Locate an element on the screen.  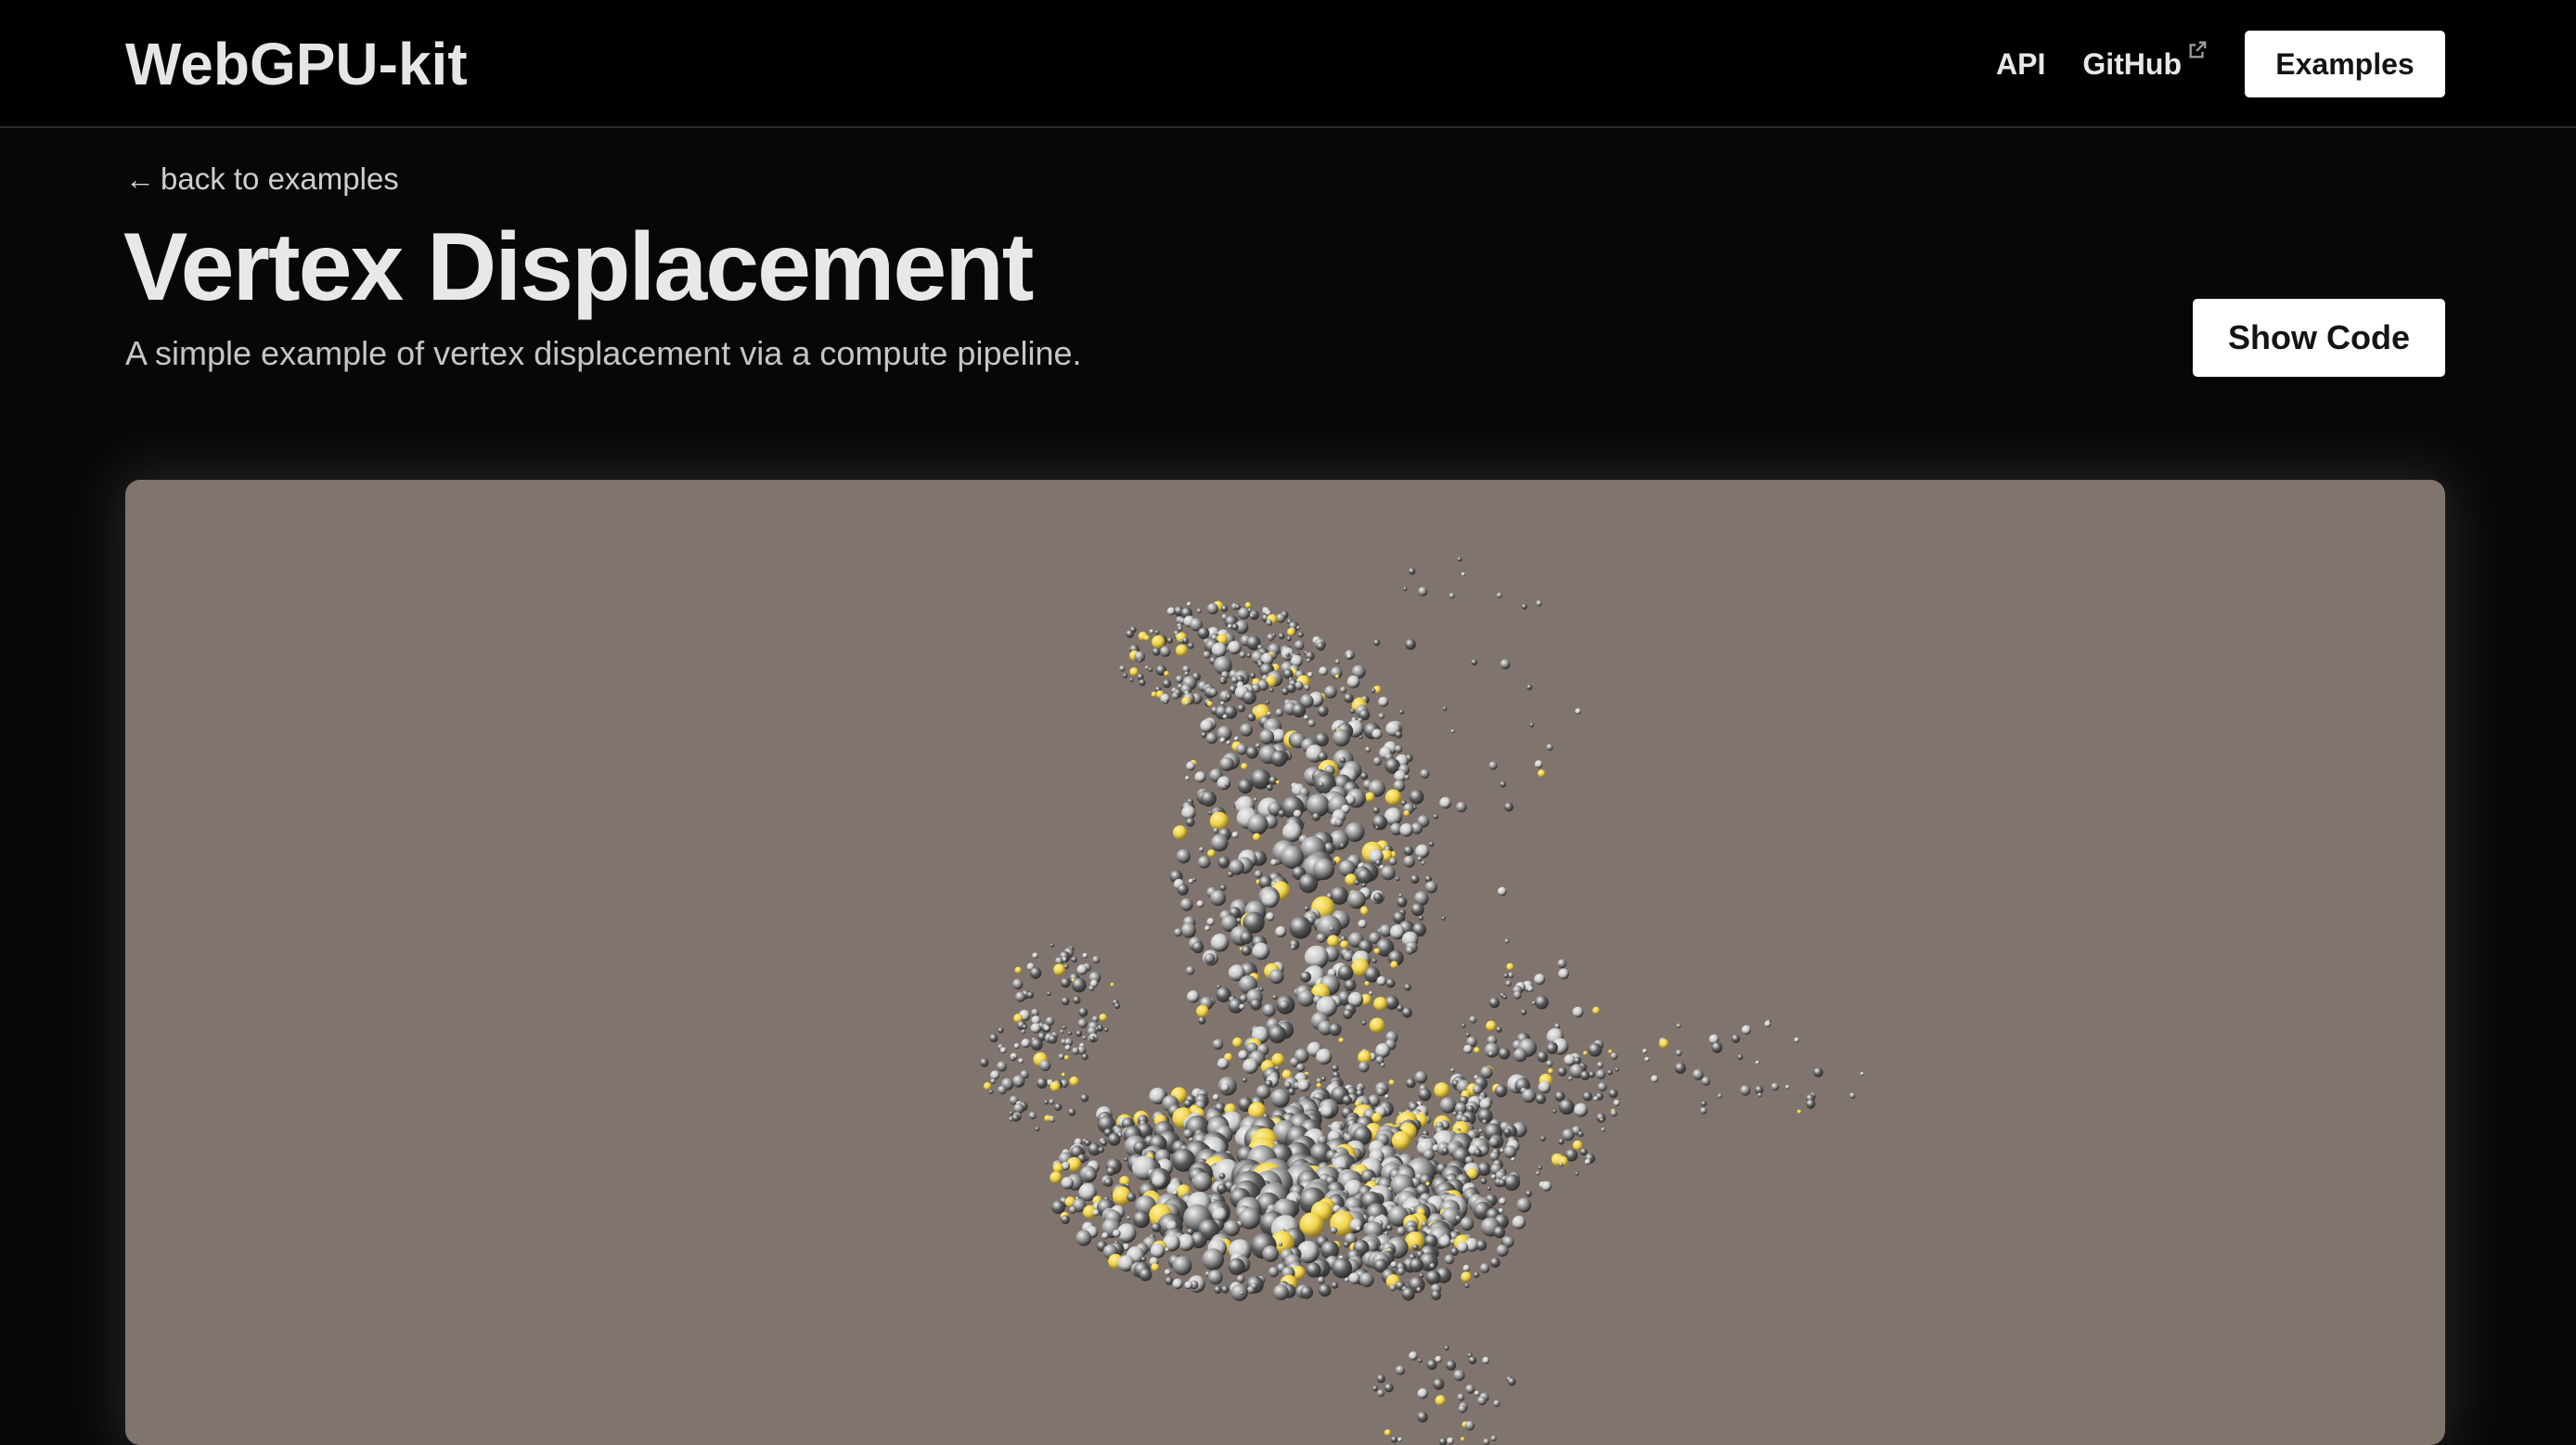
examples-button: Examples is located at coordinates (2345, 64).